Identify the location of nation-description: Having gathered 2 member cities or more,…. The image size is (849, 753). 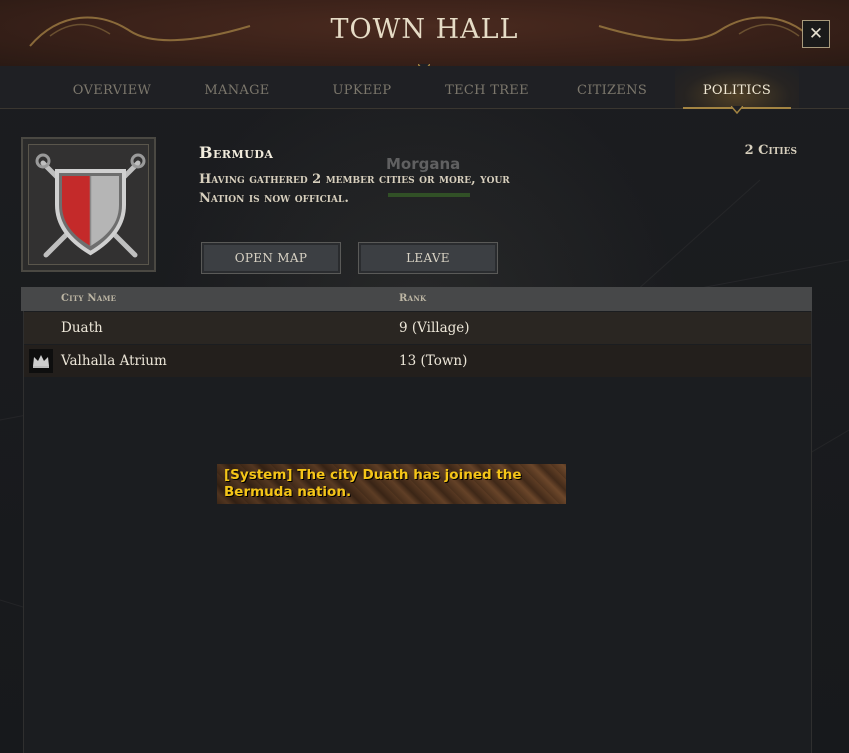
(354, 189).